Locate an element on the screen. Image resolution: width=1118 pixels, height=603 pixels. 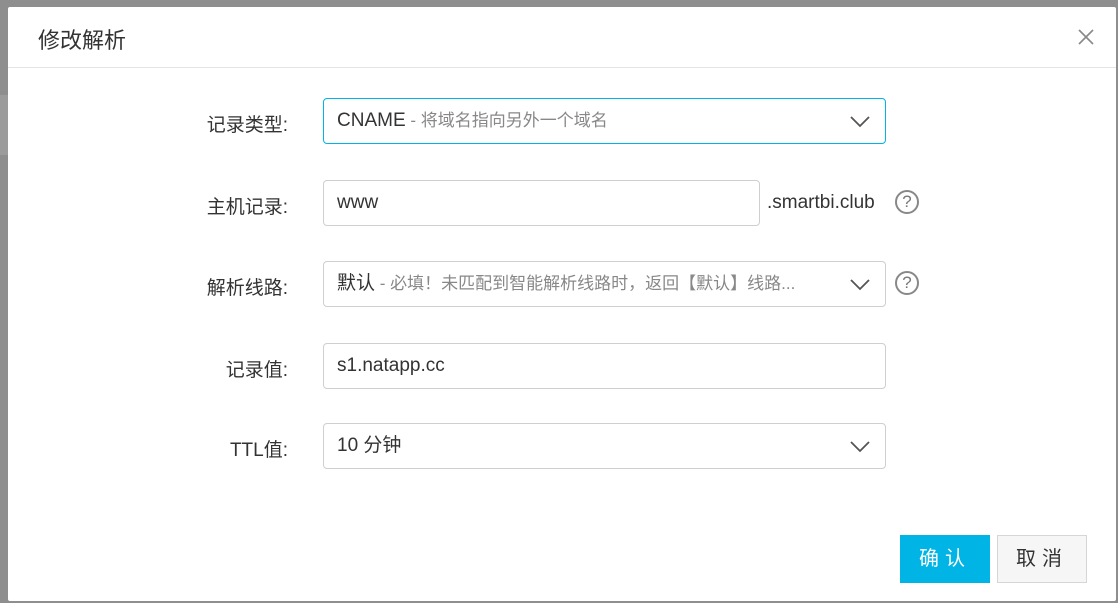
record-type-value: CNAME is located at coordinates (371, 120).